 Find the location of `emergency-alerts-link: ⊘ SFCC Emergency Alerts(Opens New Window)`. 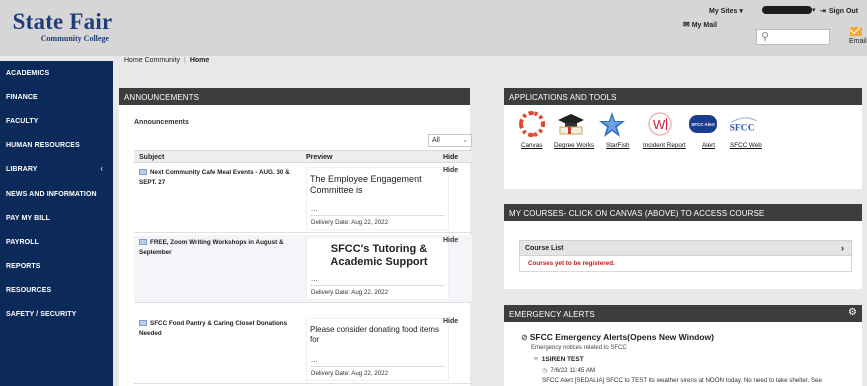

emergency-alerts-link: ⊘ SFCC Emergency Alerts(Opens New Window) is located at coordinates (617, 337).